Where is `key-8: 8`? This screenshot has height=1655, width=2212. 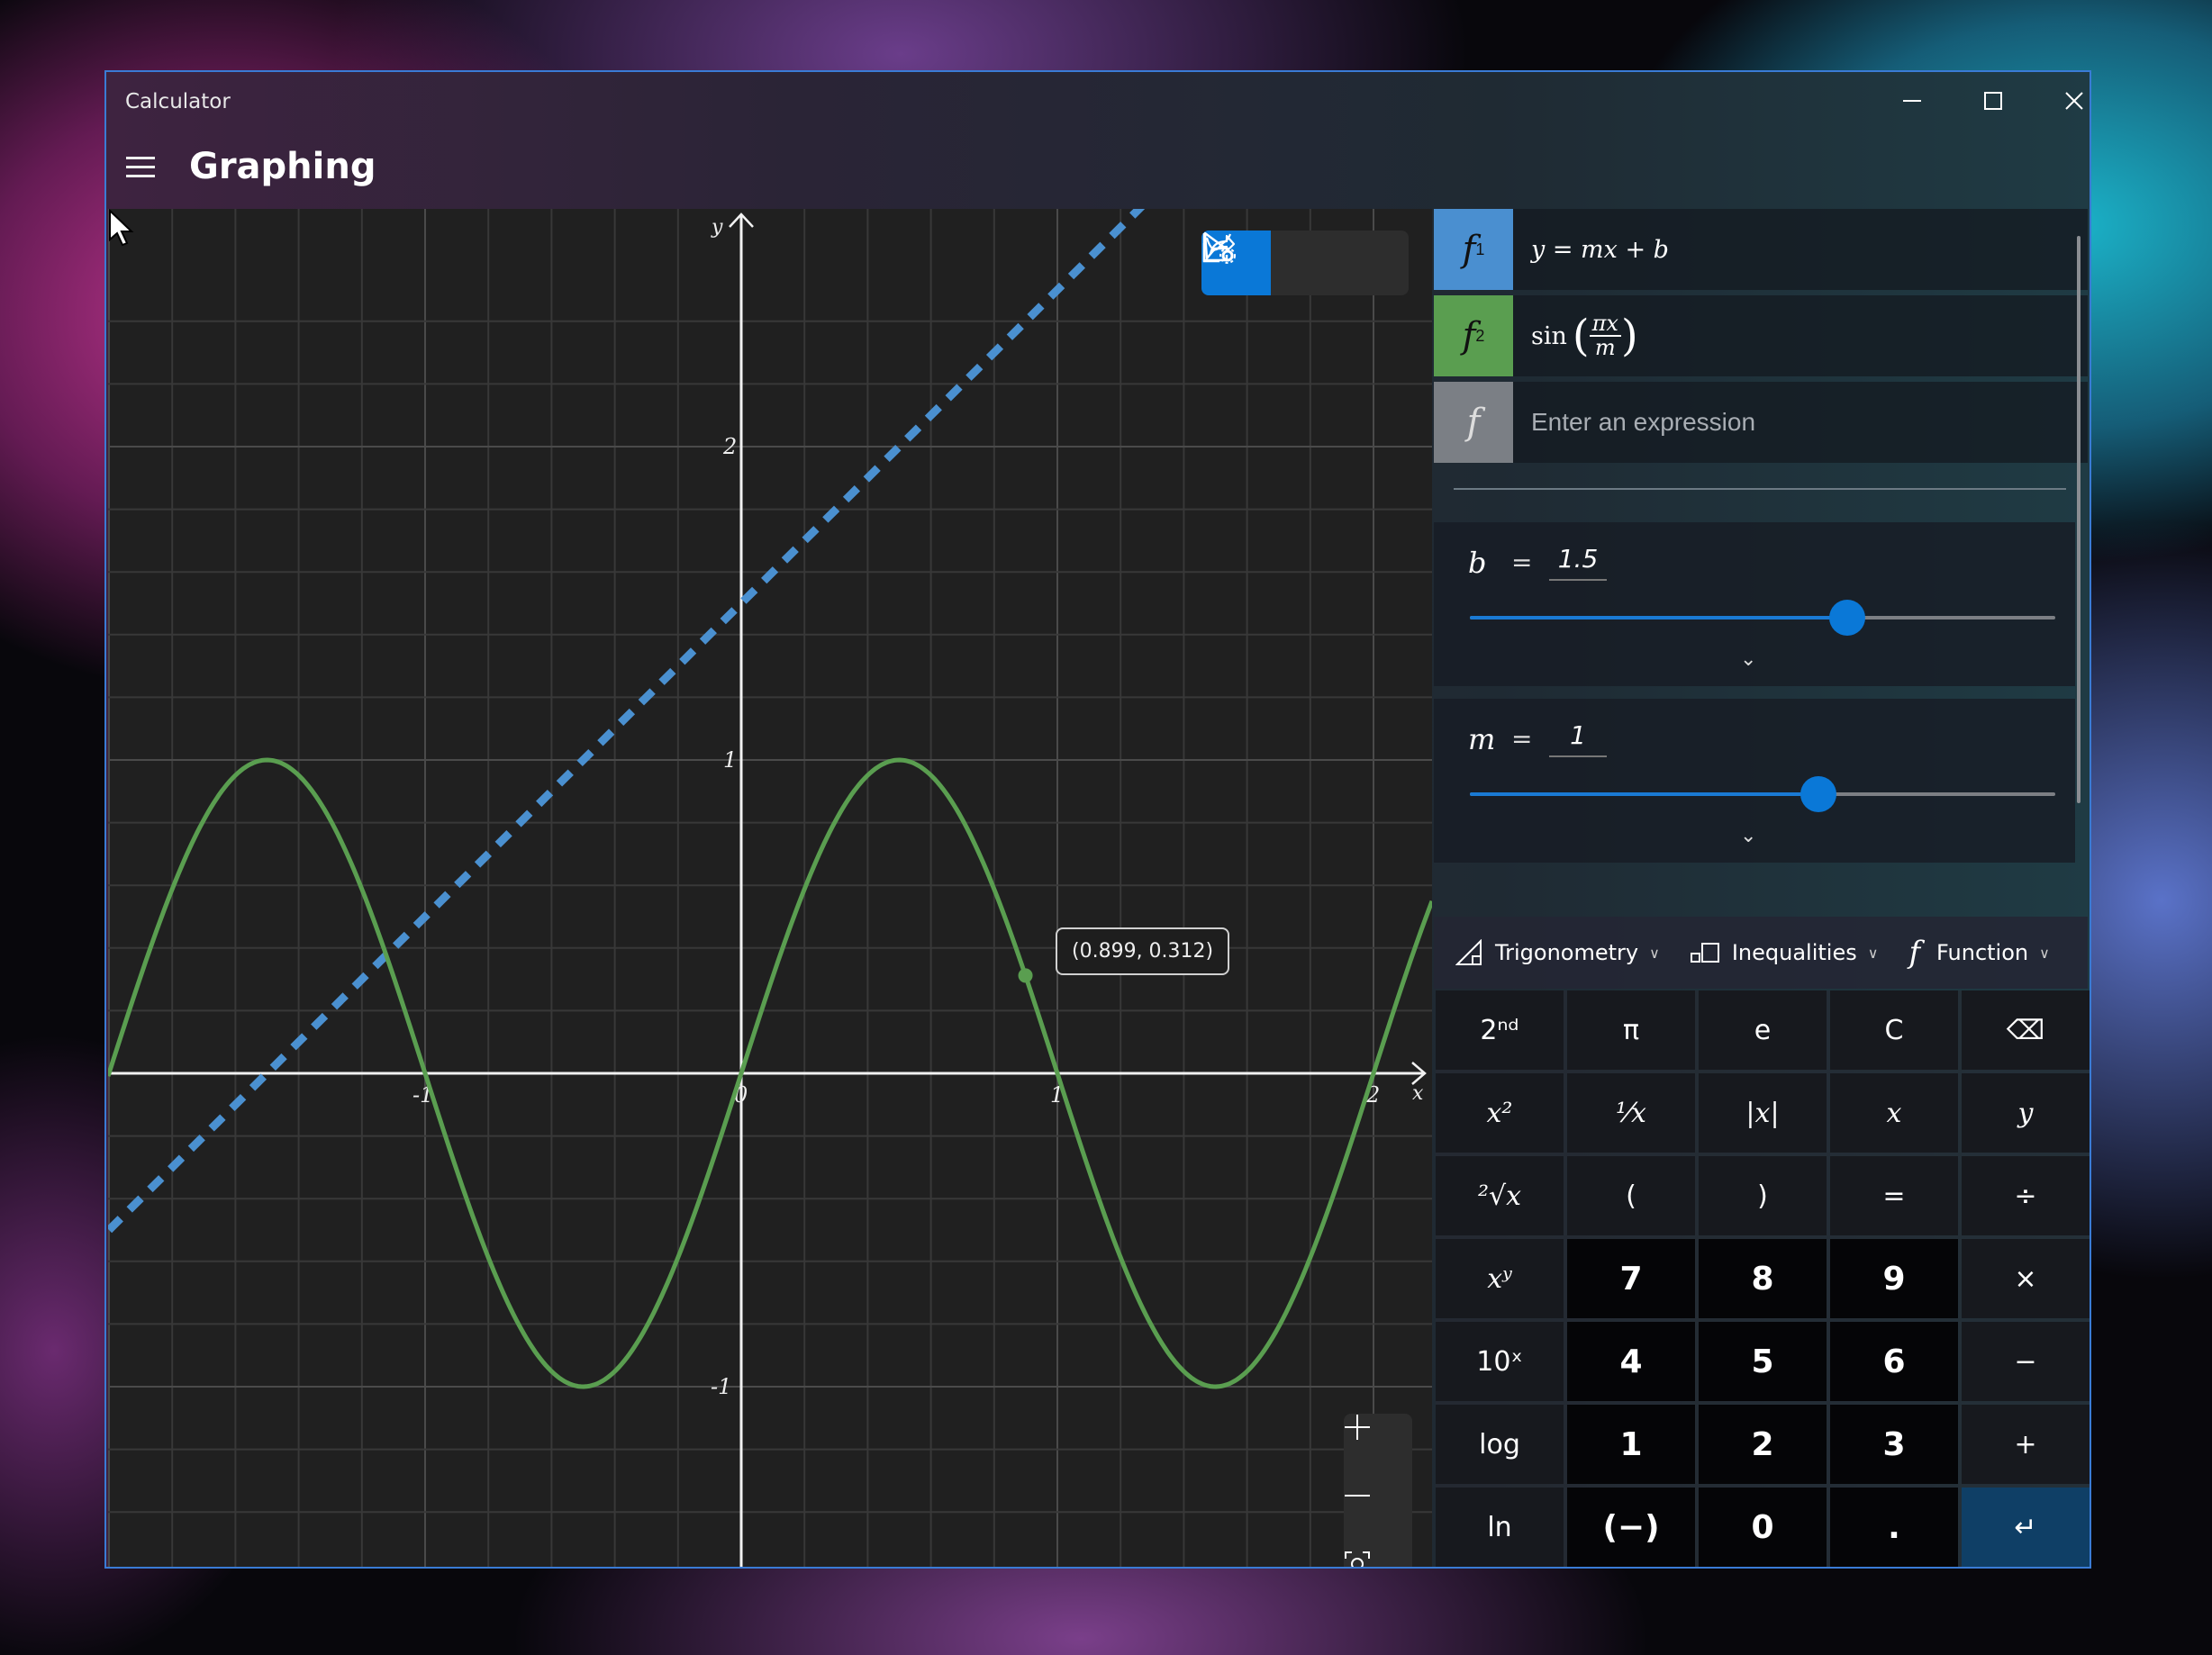
key-8: 8 is located at coordinates (1763, 1278).